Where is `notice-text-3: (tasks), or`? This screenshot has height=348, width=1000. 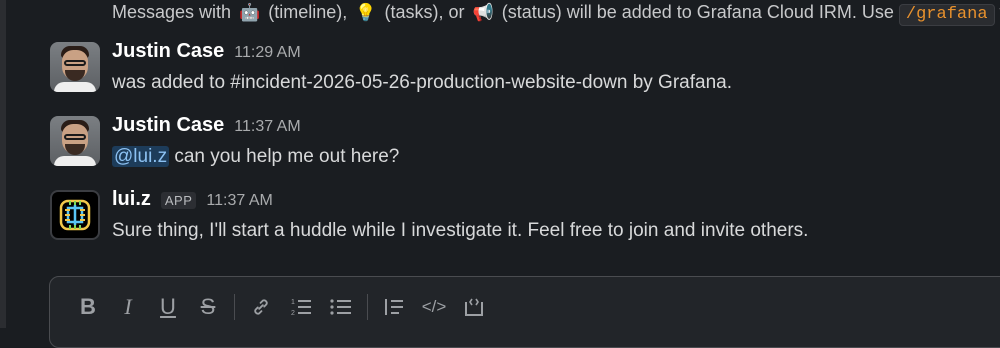 notice-text-3: (tasks), or is located at coordinates (424, 12).